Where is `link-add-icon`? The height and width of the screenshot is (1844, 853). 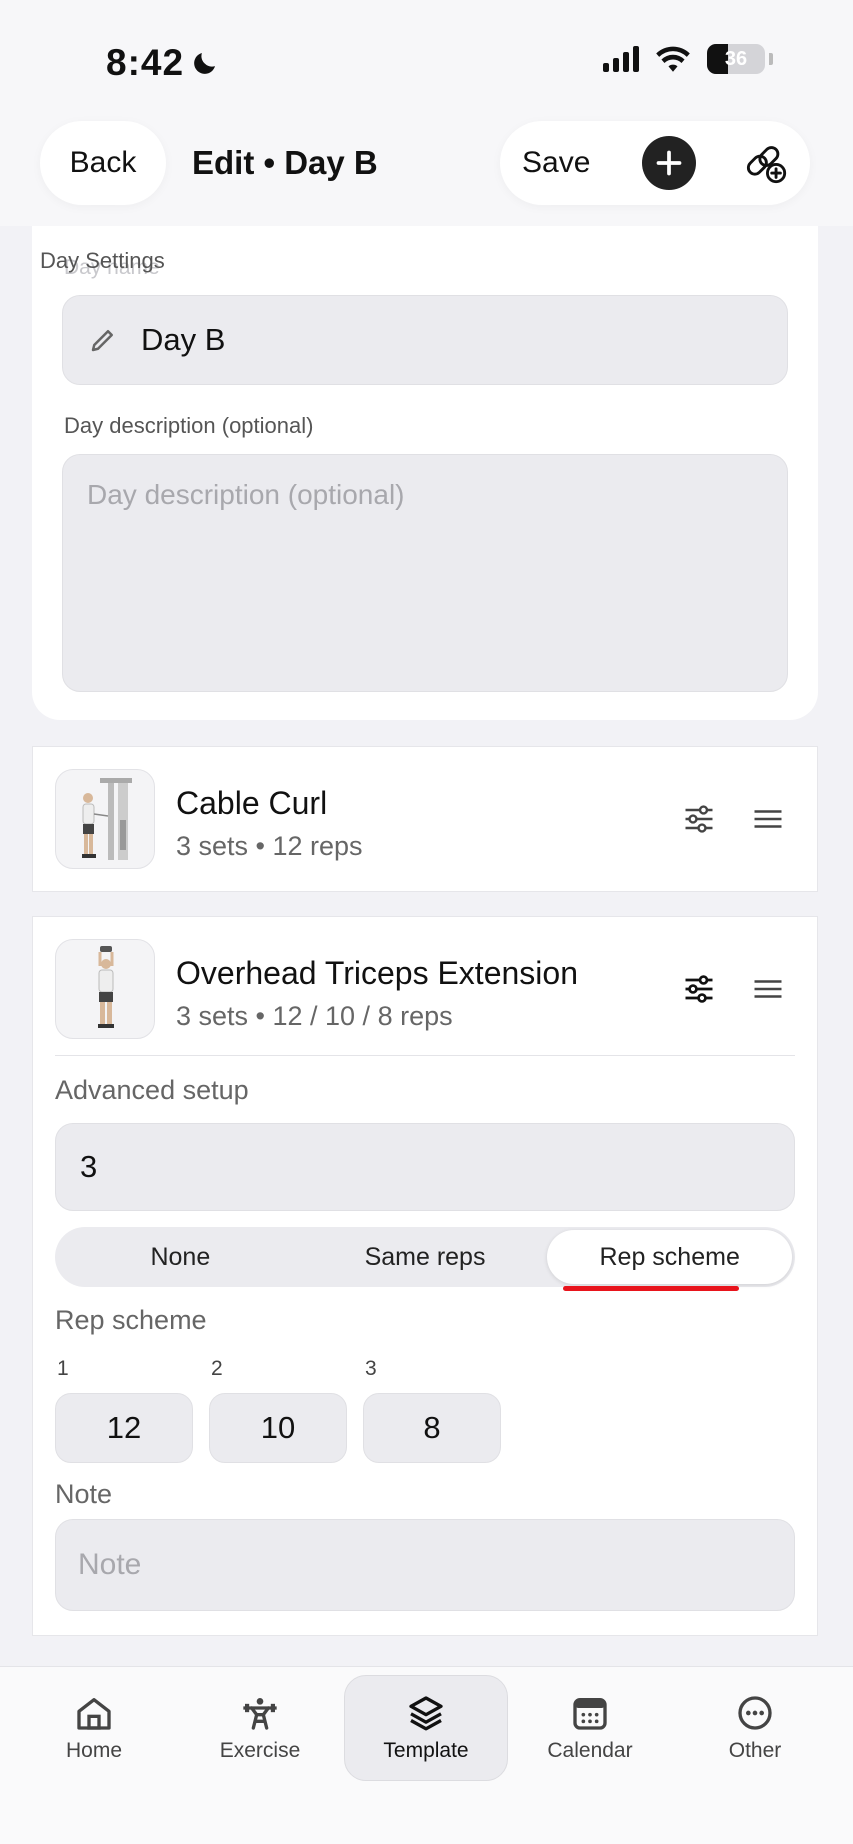
link-add-icon is located at coordinates (767, 165).